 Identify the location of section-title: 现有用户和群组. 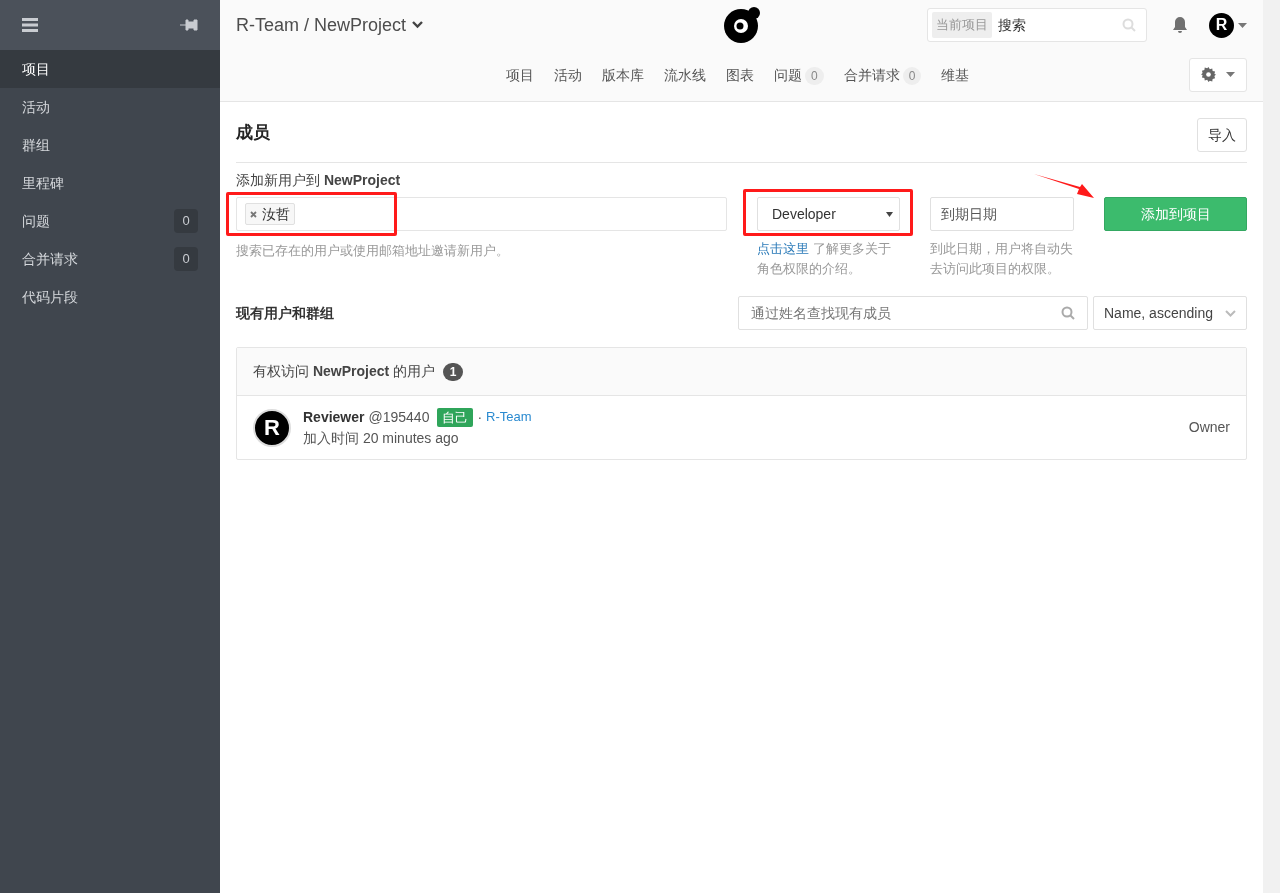
(285, 313).